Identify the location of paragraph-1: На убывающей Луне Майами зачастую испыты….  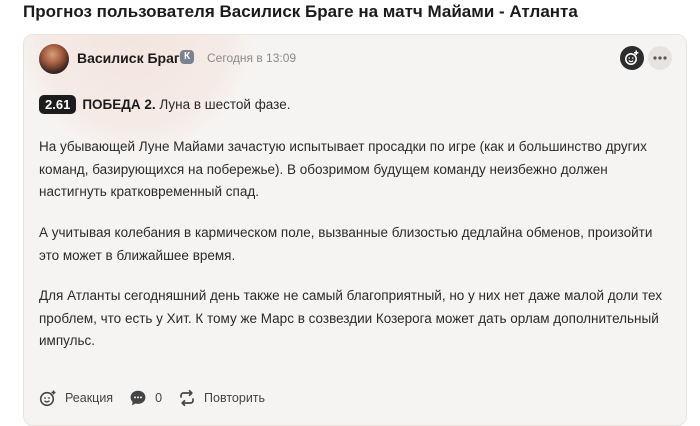
(343, 169).